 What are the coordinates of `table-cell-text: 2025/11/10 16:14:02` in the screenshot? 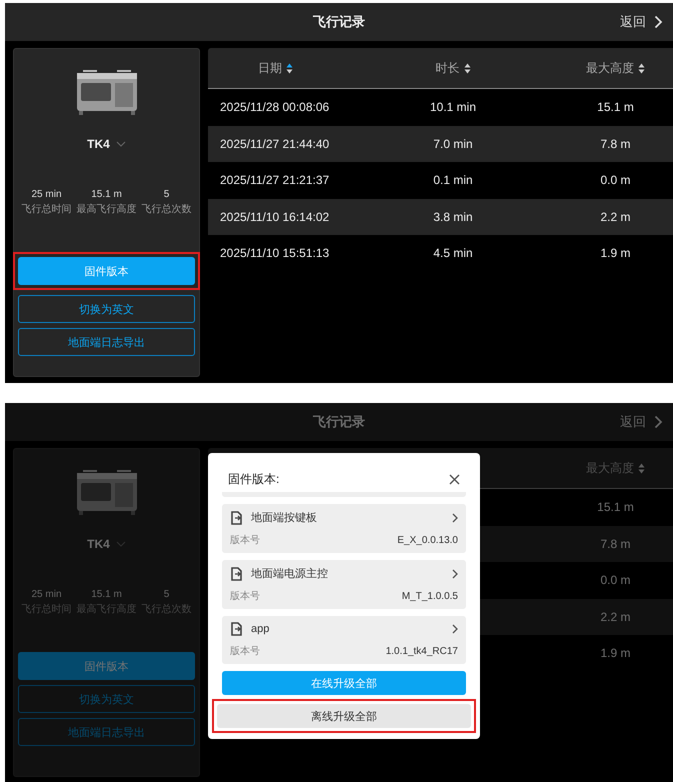 It's located at (274, 217).